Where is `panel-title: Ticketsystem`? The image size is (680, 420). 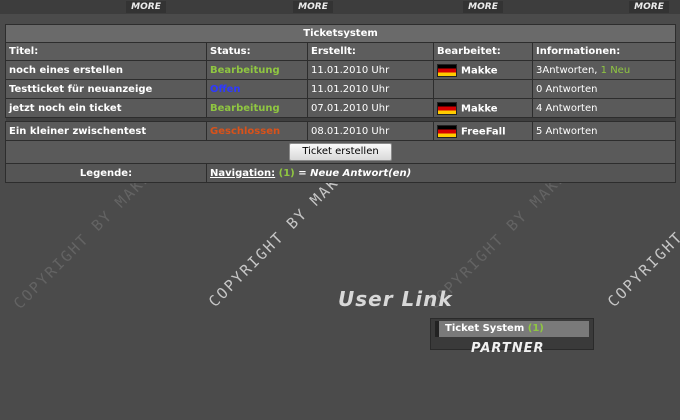
panel-title: Ticketsystem is located at coordinates (340, 33).